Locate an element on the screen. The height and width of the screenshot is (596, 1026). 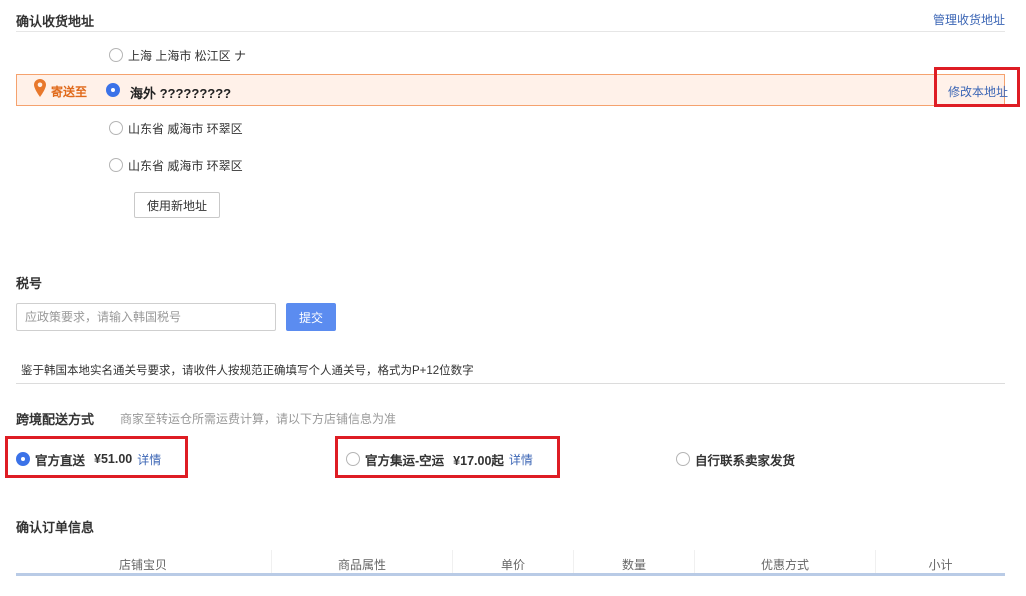
column-header-quantity: 数量 is located at coordinates (633, 565).